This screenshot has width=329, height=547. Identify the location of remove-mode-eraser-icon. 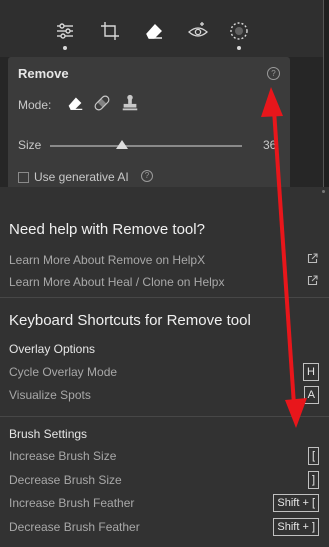
(75, 103).